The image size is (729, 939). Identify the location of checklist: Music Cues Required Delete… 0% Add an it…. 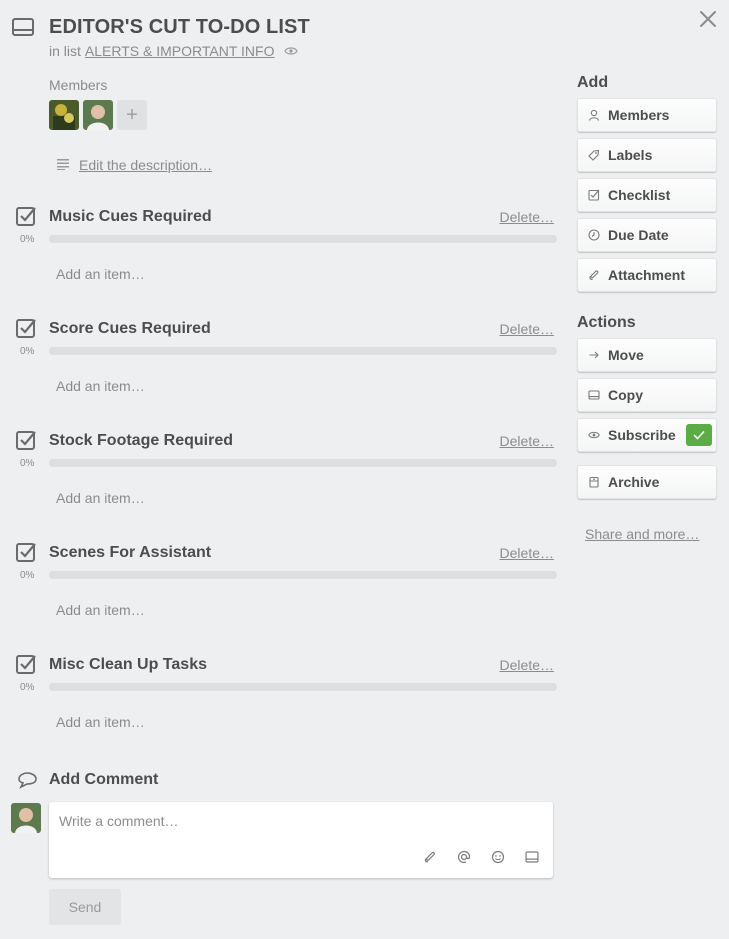
(280, 261).